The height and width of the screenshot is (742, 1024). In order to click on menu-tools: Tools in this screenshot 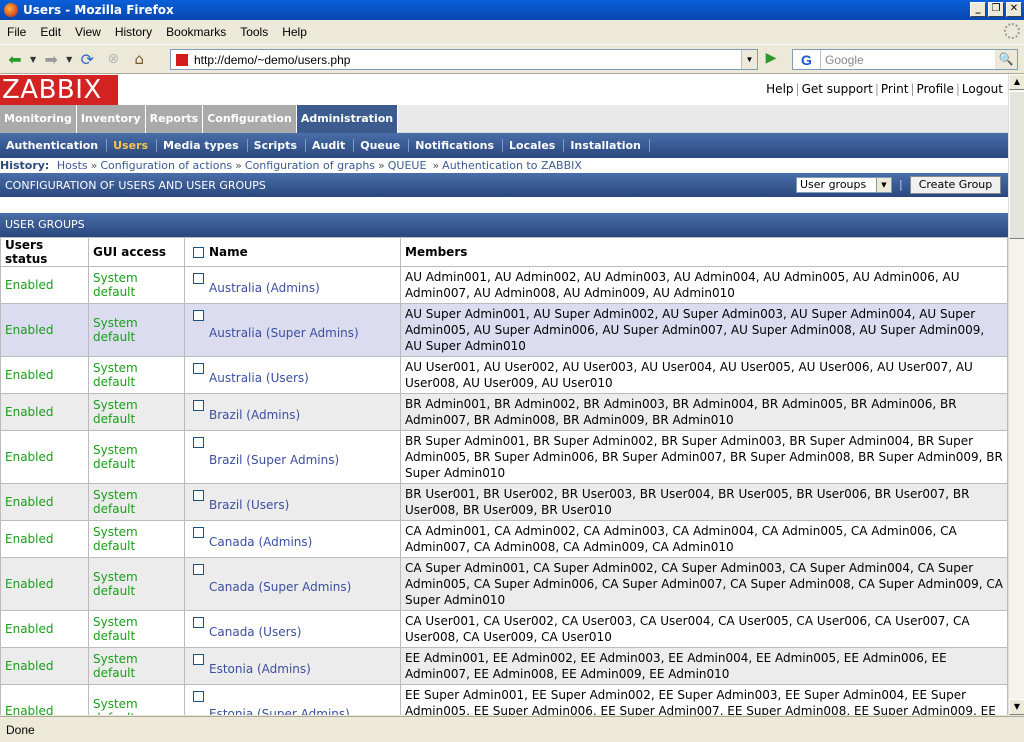, I will do `click(254, 32)`.